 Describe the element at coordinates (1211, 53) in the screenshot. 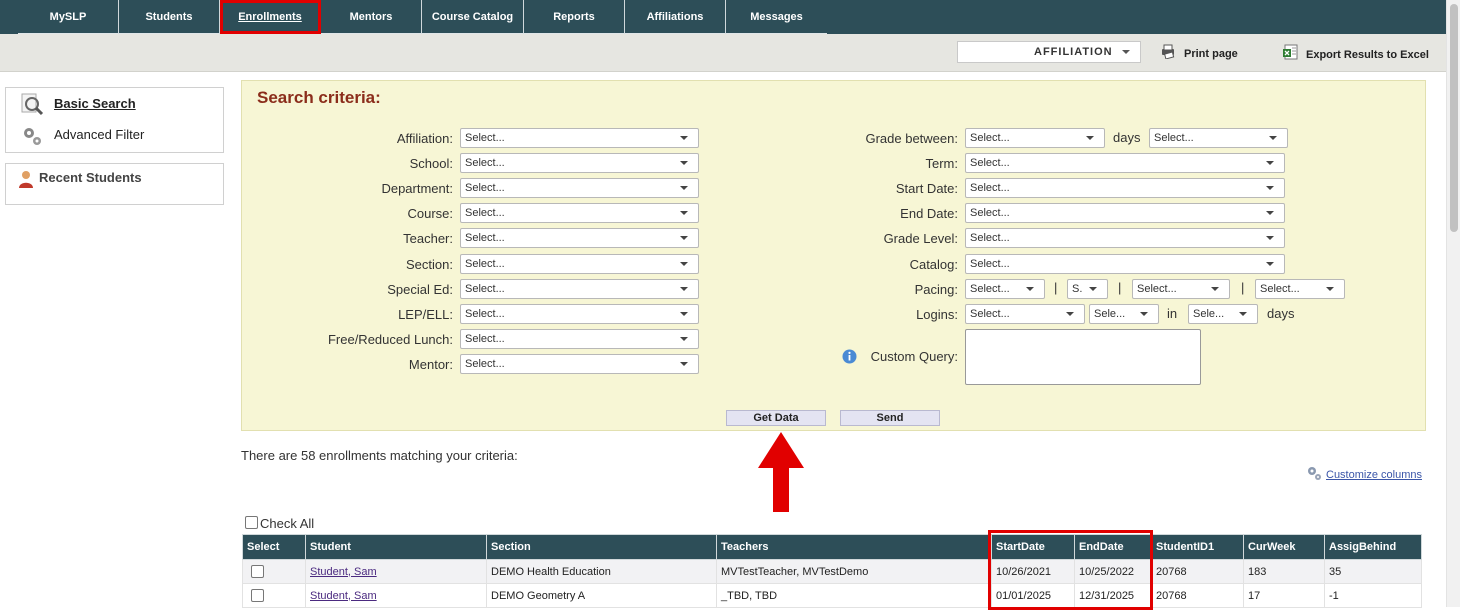

I see `print-page-label: Print page` at that location.